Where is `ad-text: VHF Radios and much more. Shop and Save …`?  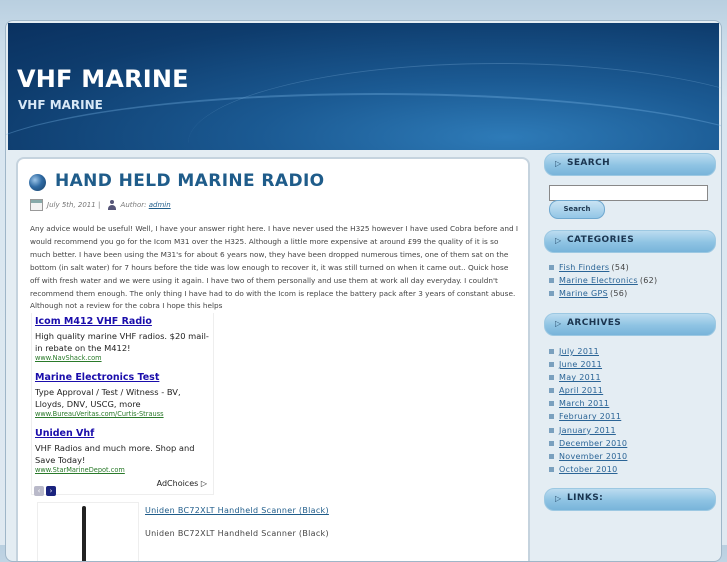 ad-text: VHF Radios and much more. Shop and Save … is located at coordinates (115, 454).